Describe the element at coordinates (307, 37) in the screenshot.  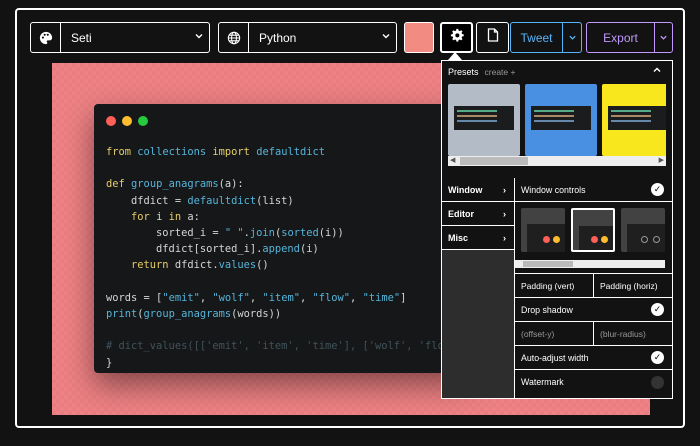
I see `language-select: Python` at that location.